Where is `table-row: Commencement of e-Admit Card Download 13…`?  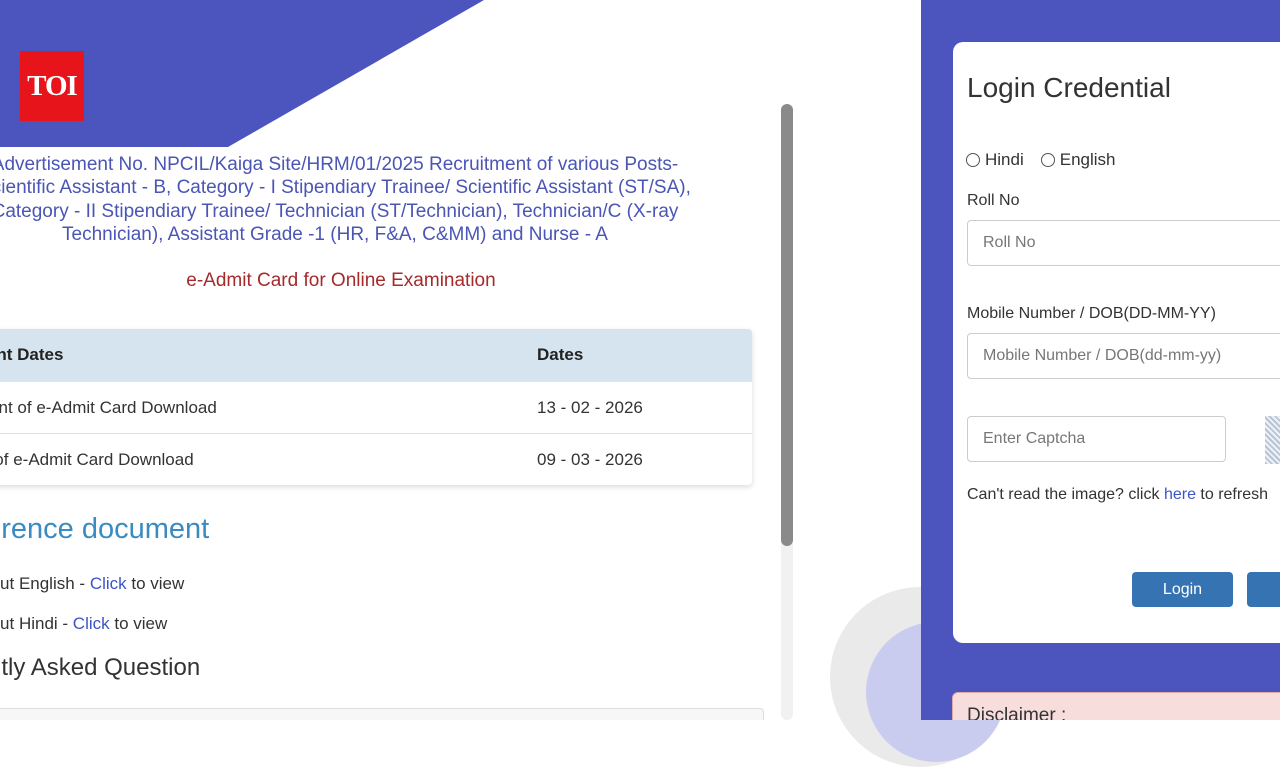
table-row: Commencement of e-Admit Card Download 13… is located at coordinates (376, 408).